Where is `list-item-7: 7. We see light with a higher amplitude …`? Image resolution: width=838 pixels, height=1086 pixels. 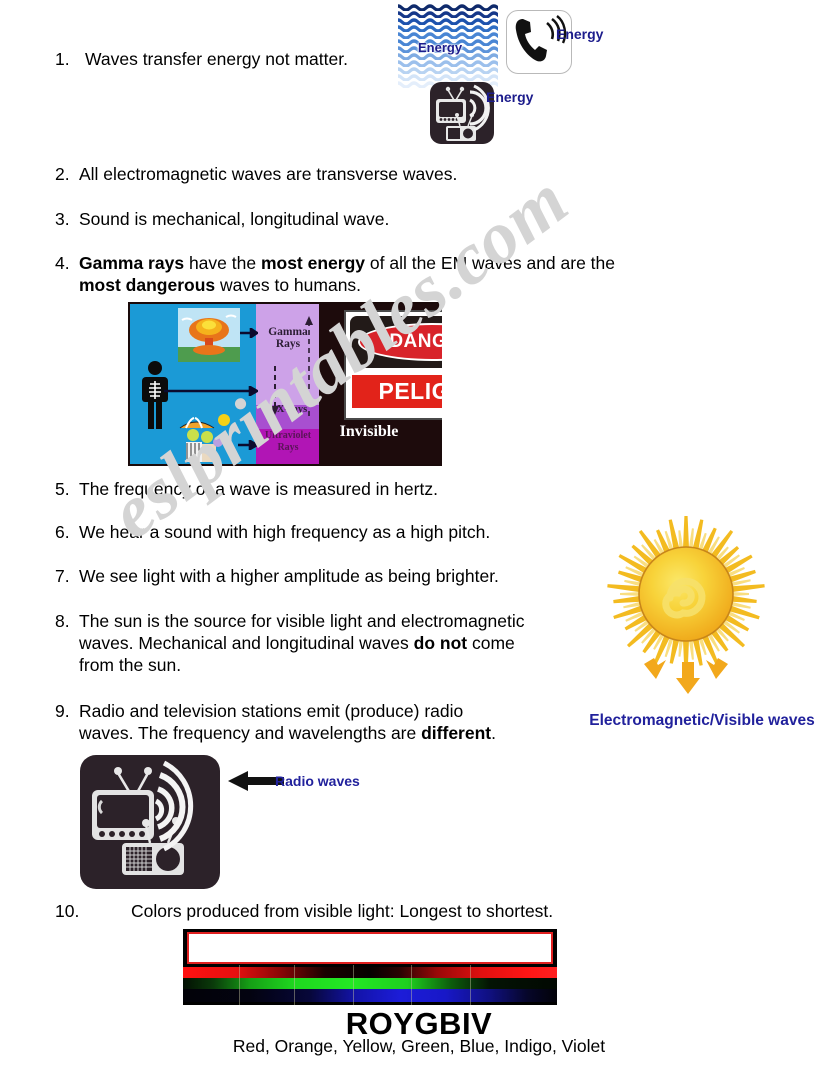
list-item-7: 7. We see light with a higher amplitude … is located at coordinates (335, 576).